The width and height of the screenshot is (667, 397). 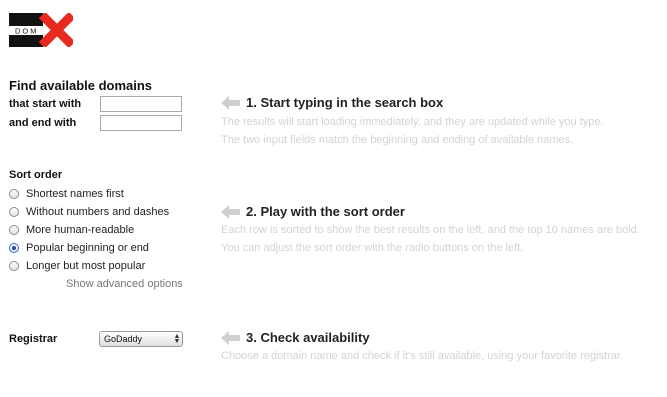 What do you see at coordinates (345, 102) in the screenshot?
I see `step-1-title: 1. Start typing in the search box` at bounding box center [345, 102].